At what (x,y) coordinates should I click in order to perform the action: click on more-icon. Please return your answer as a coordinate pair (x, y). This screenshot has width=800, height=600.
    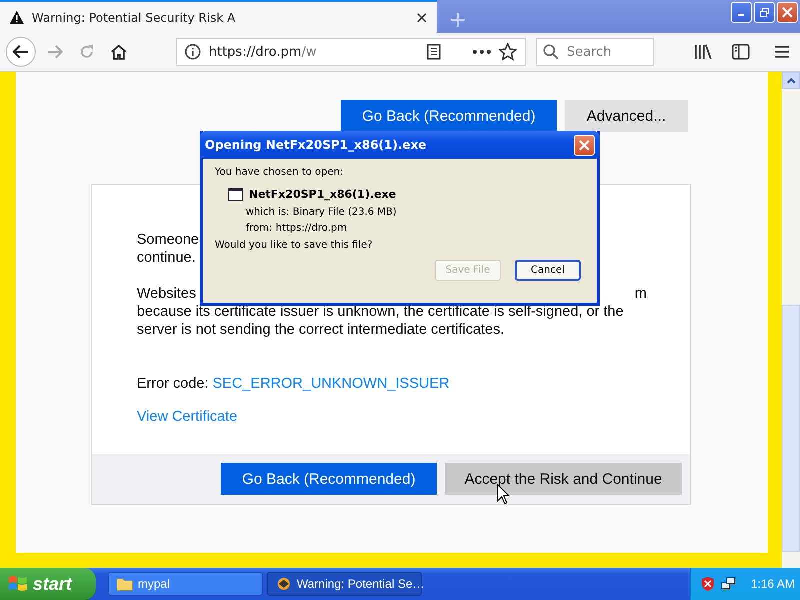
    Looking at the image, I should click on (482, 52).